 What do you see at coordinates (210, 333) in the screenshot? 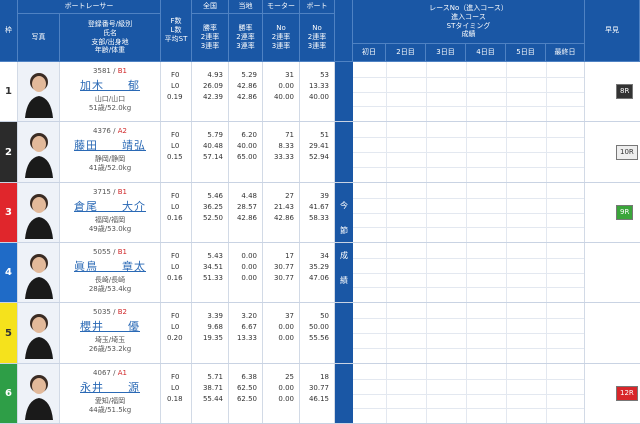
I see `zenkoku-stats: 3.39 9.68 19.35` at bounding box center [210, 333].